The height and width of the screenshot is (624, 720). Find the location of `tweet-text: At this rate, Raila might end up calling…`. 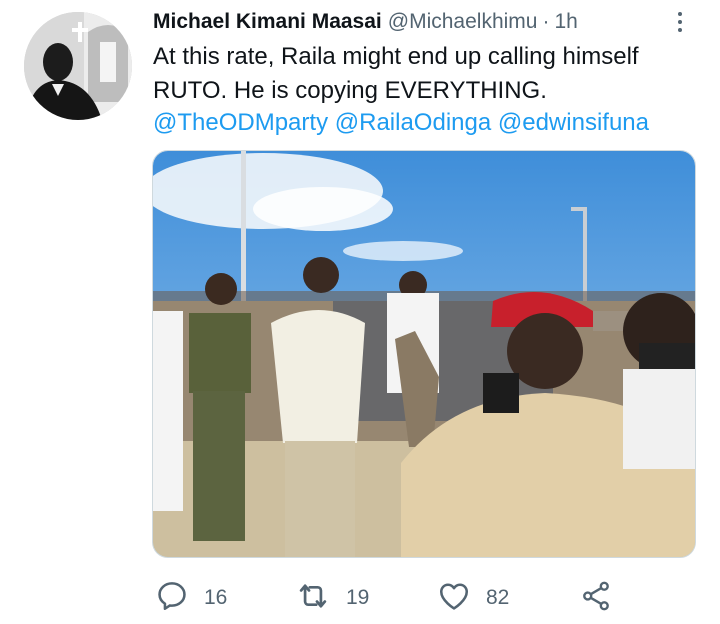

tweet-text: At this rate, Raila might end up calling… is located at coordinates (423, 74).